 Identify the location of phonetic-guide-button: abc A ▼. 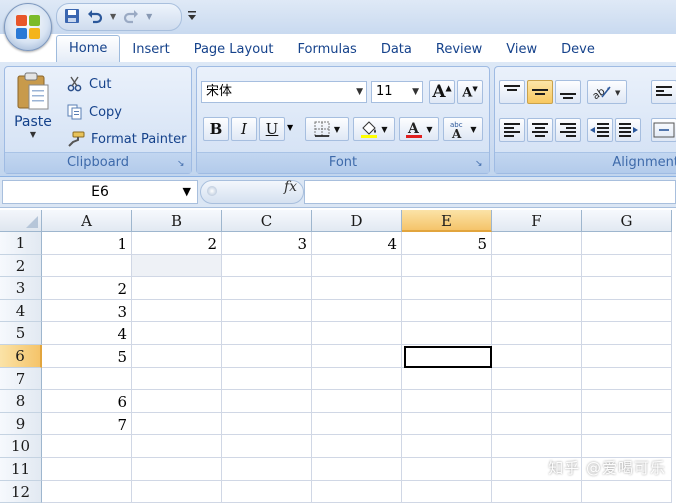
(463, 129).